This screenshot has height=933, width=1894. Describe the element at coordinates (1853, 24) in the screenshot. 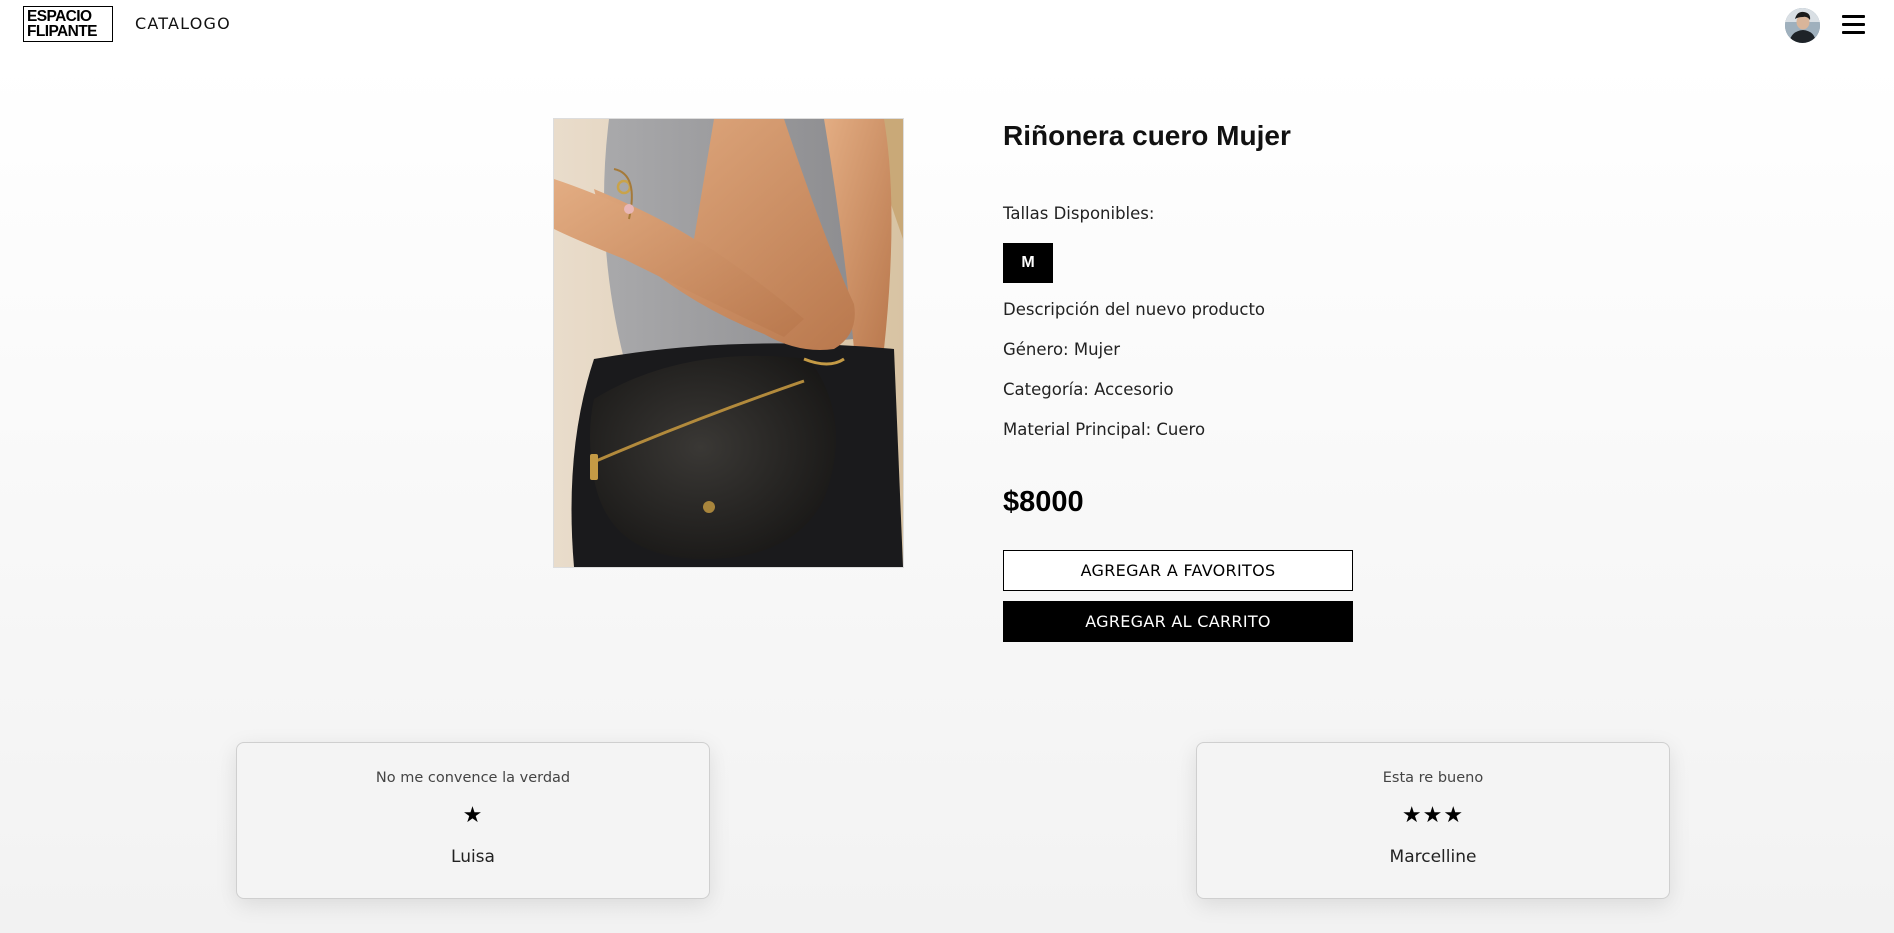

I see `hamburger-menu-icon` at that location.